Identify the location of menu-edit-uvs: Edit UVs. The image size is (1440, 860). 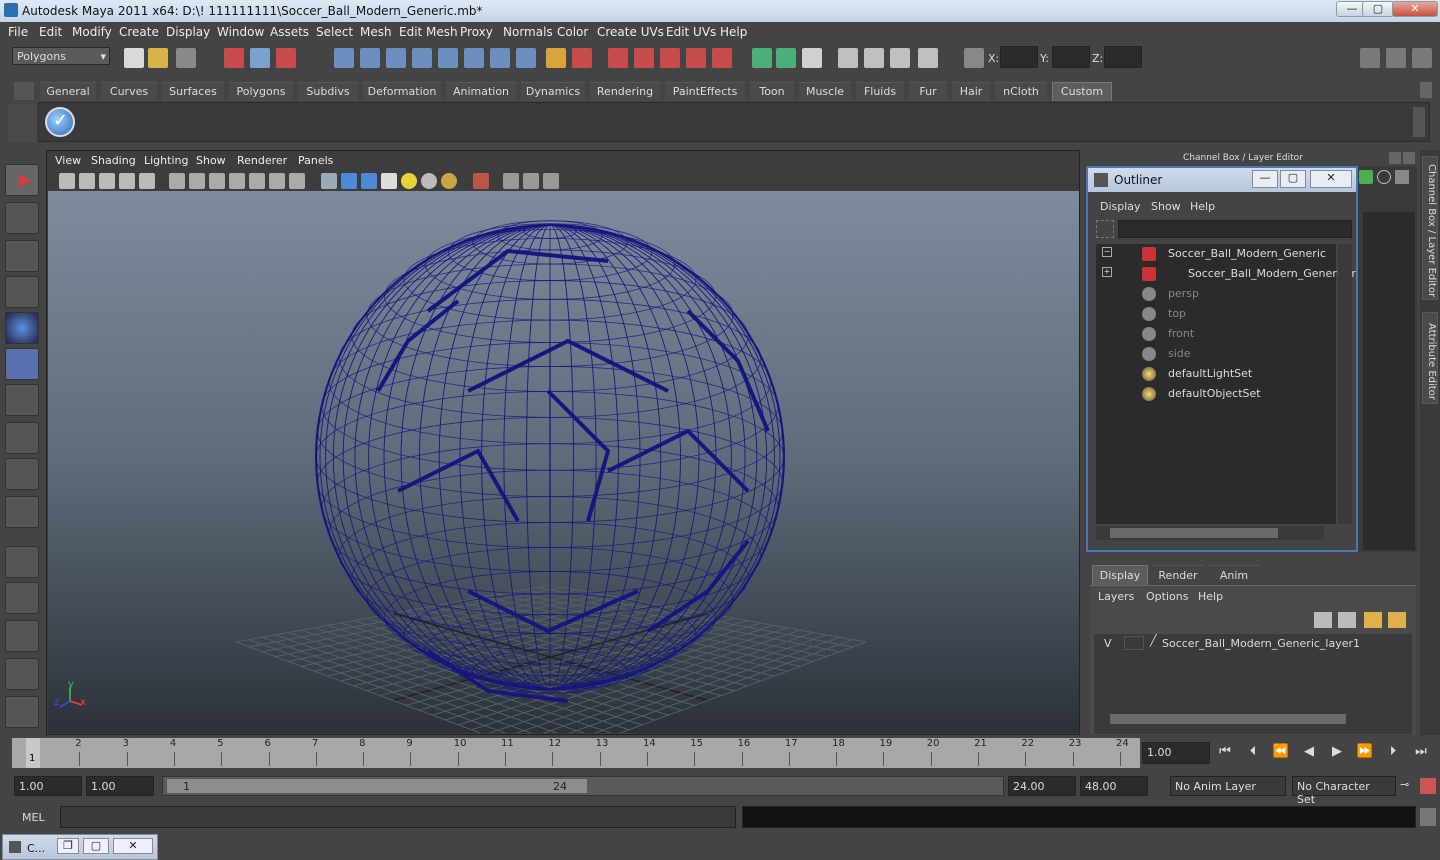
(691, 32).